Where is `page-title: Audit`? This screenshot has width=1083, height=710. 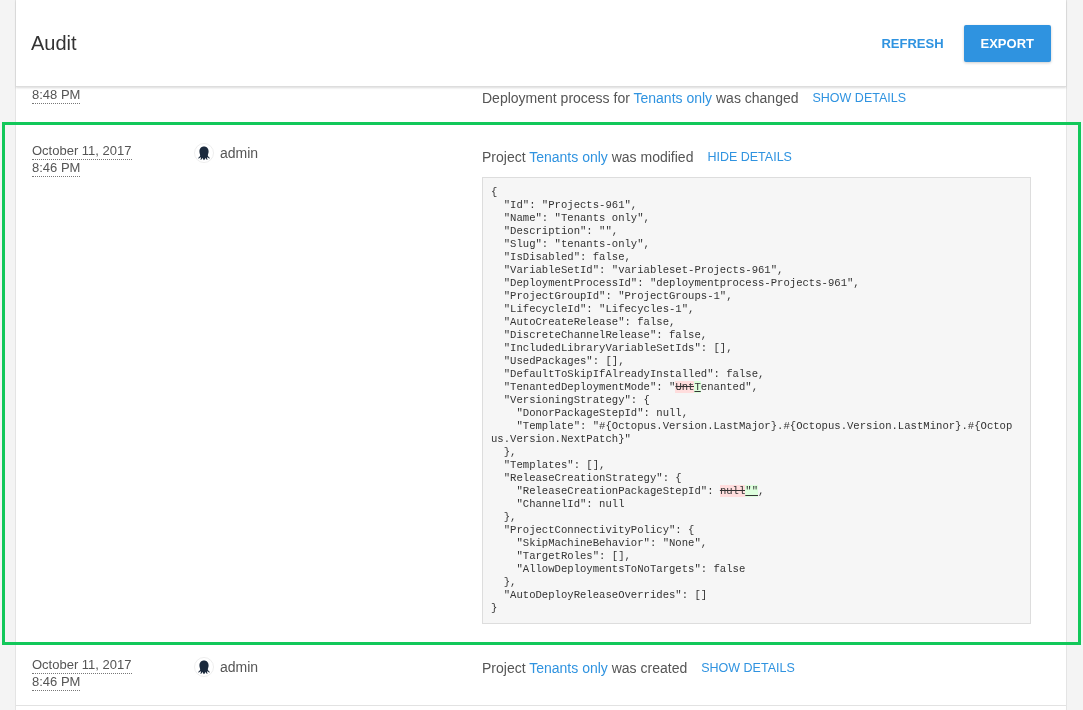 page-title: Audit is located at coordinates (54, 43).